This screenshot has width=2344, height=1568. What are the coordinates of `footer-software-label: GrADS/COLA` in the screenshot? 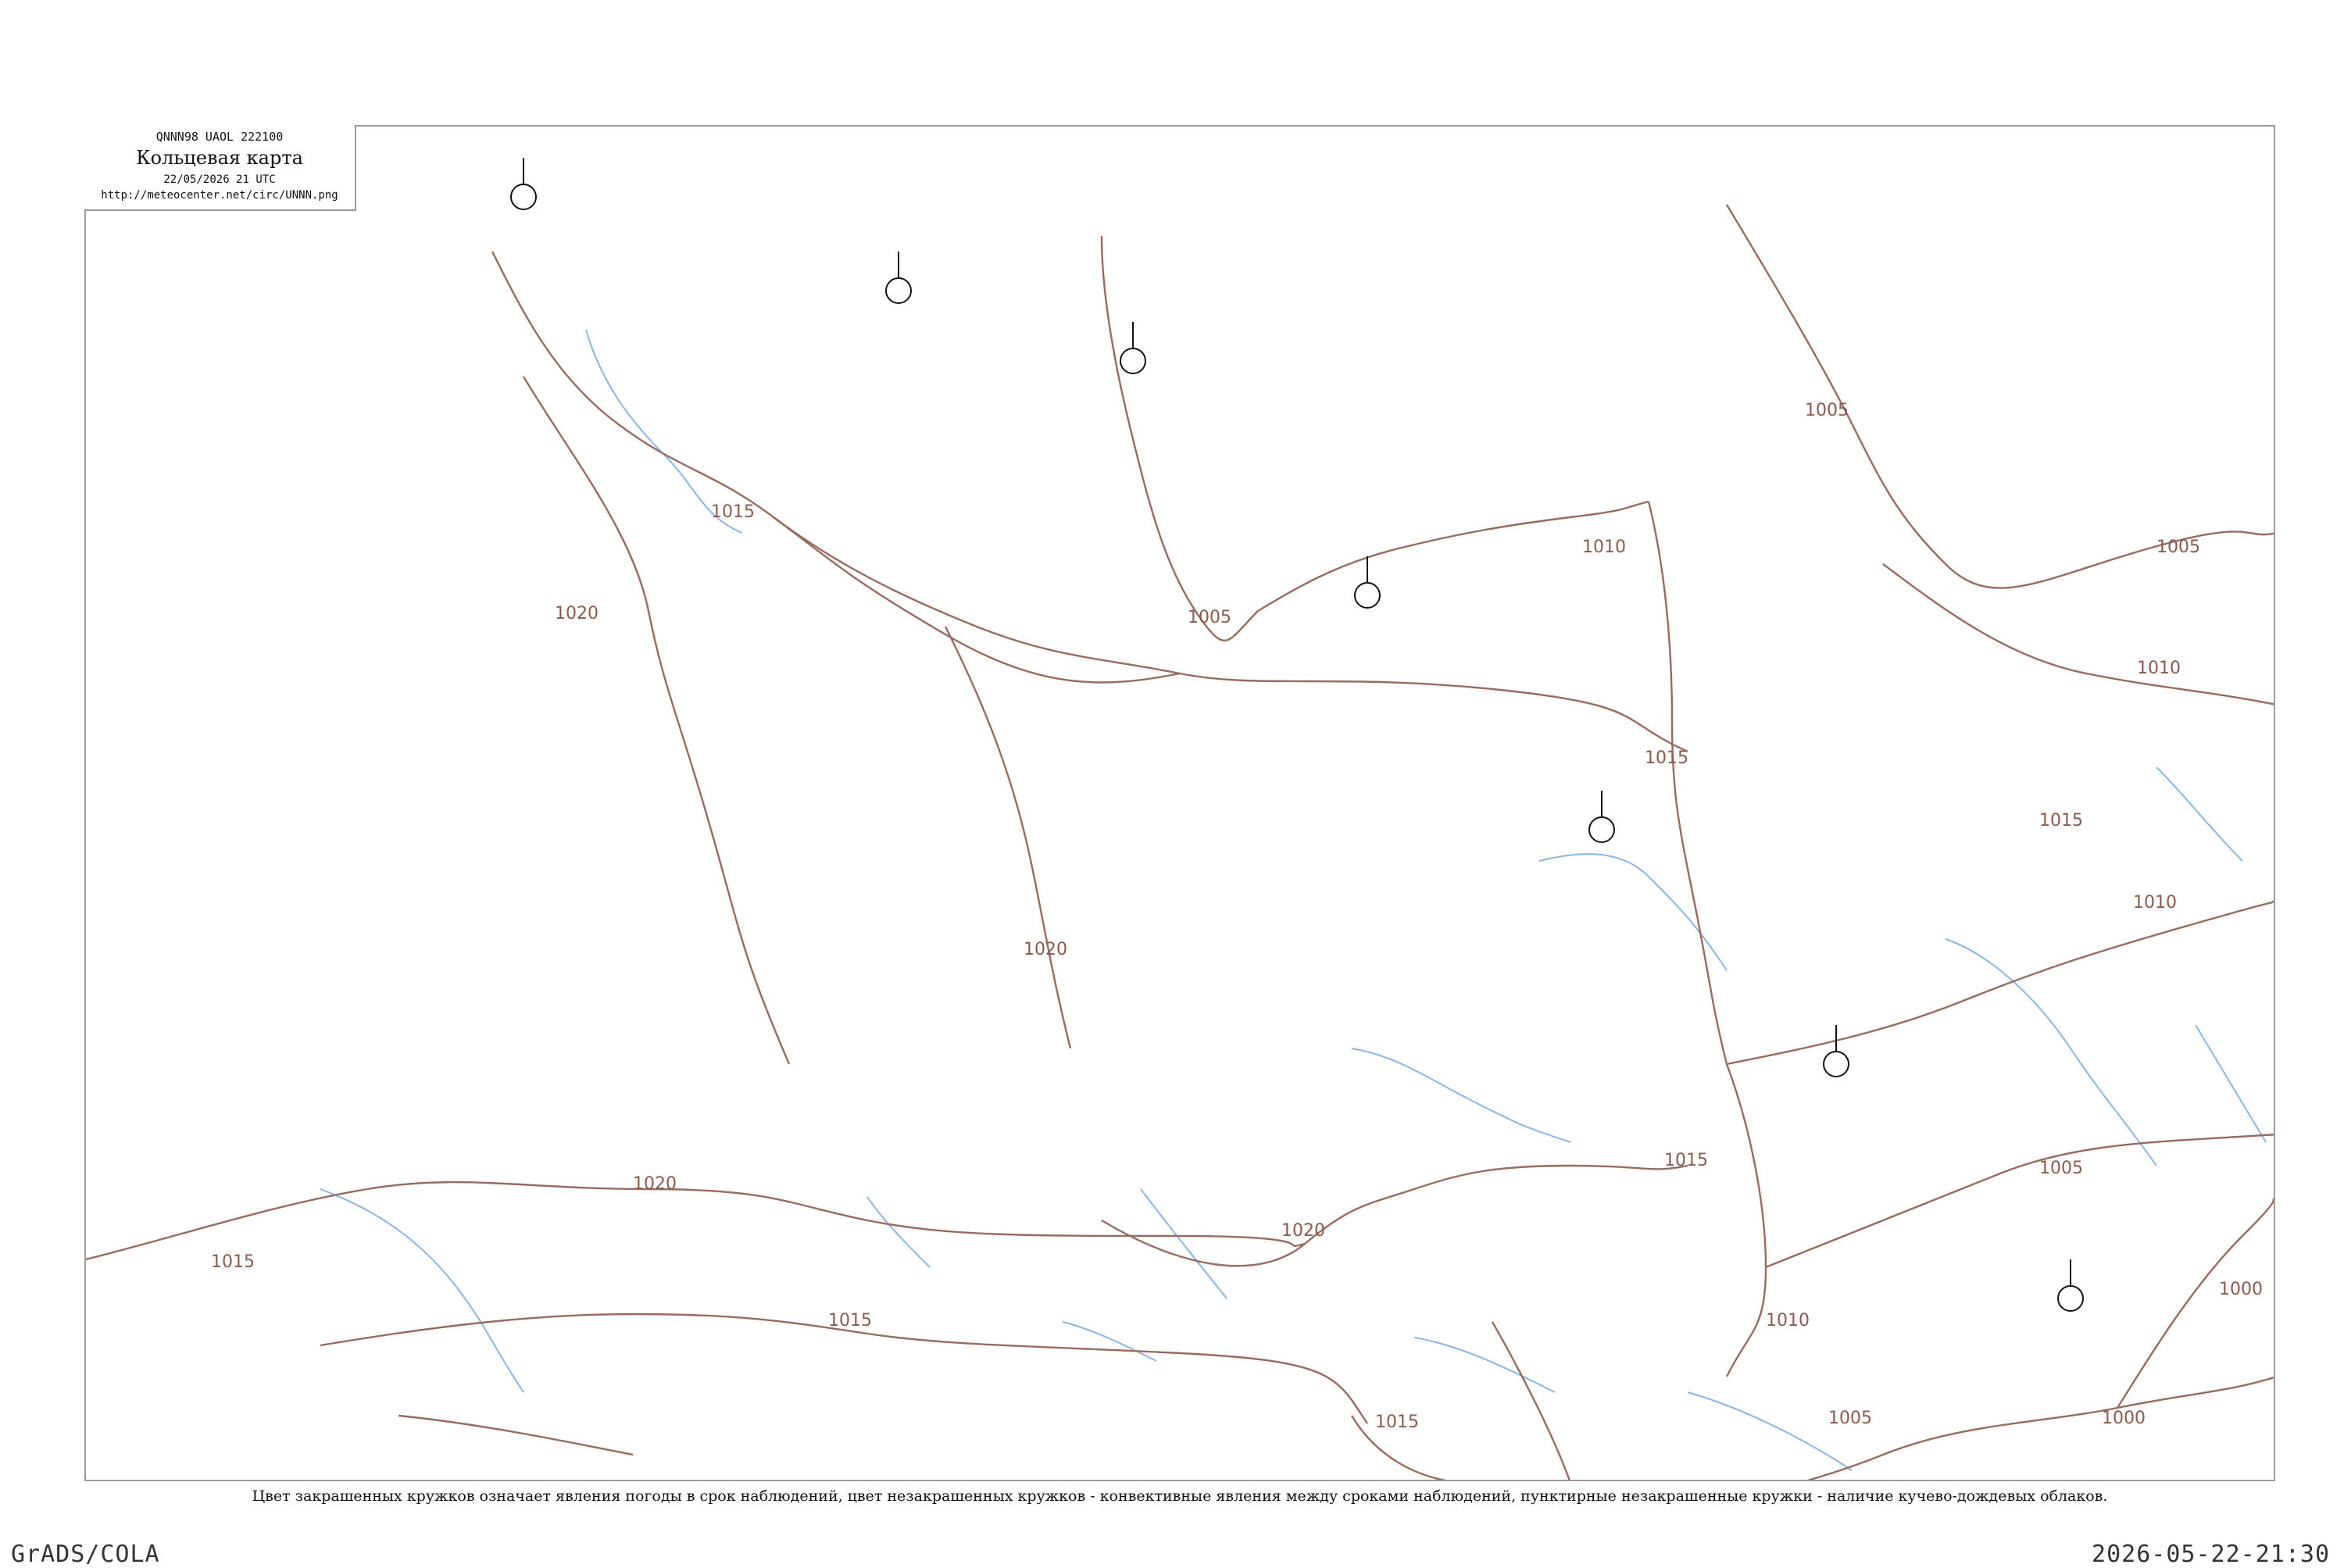 It's located at (85, 1554).